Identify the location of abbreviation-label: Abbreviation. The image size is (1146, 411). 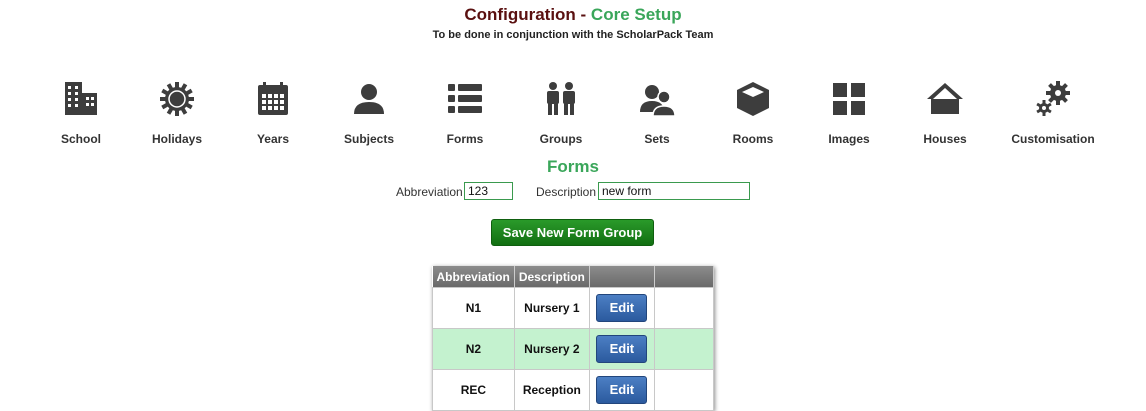
(429, 192).